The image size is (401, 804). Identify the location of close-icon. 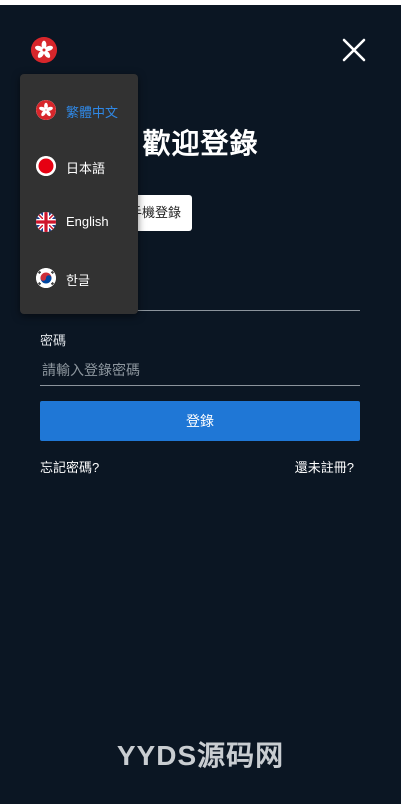
(354, 50).